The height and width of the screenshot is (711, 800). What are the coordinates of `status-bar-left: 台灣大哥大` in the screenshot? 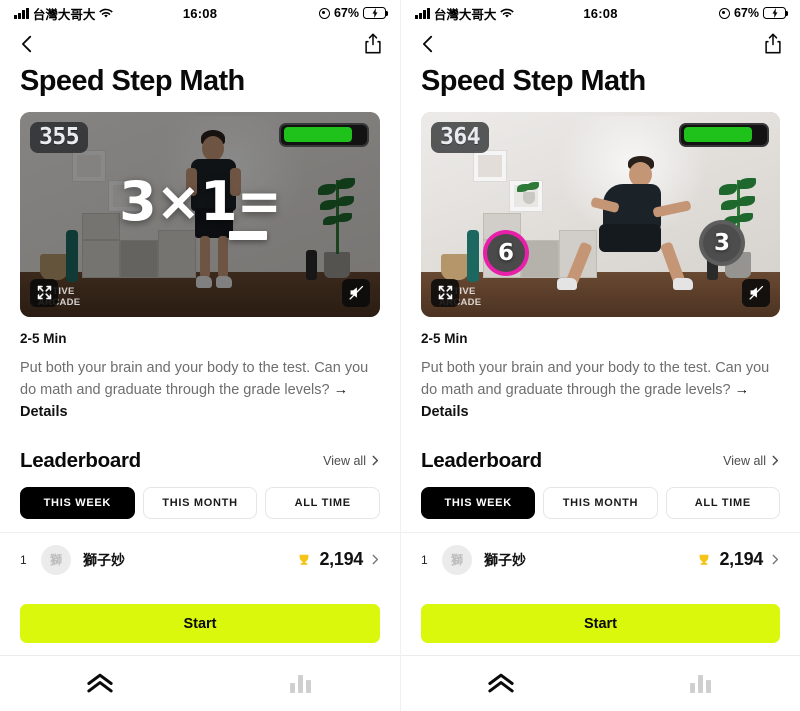 It's located at (485, 13).